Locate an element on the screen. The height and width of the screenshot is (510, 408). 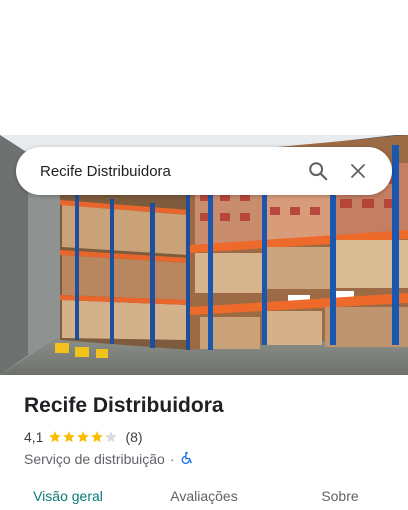
close-icon is located at coordinates (358, 171).